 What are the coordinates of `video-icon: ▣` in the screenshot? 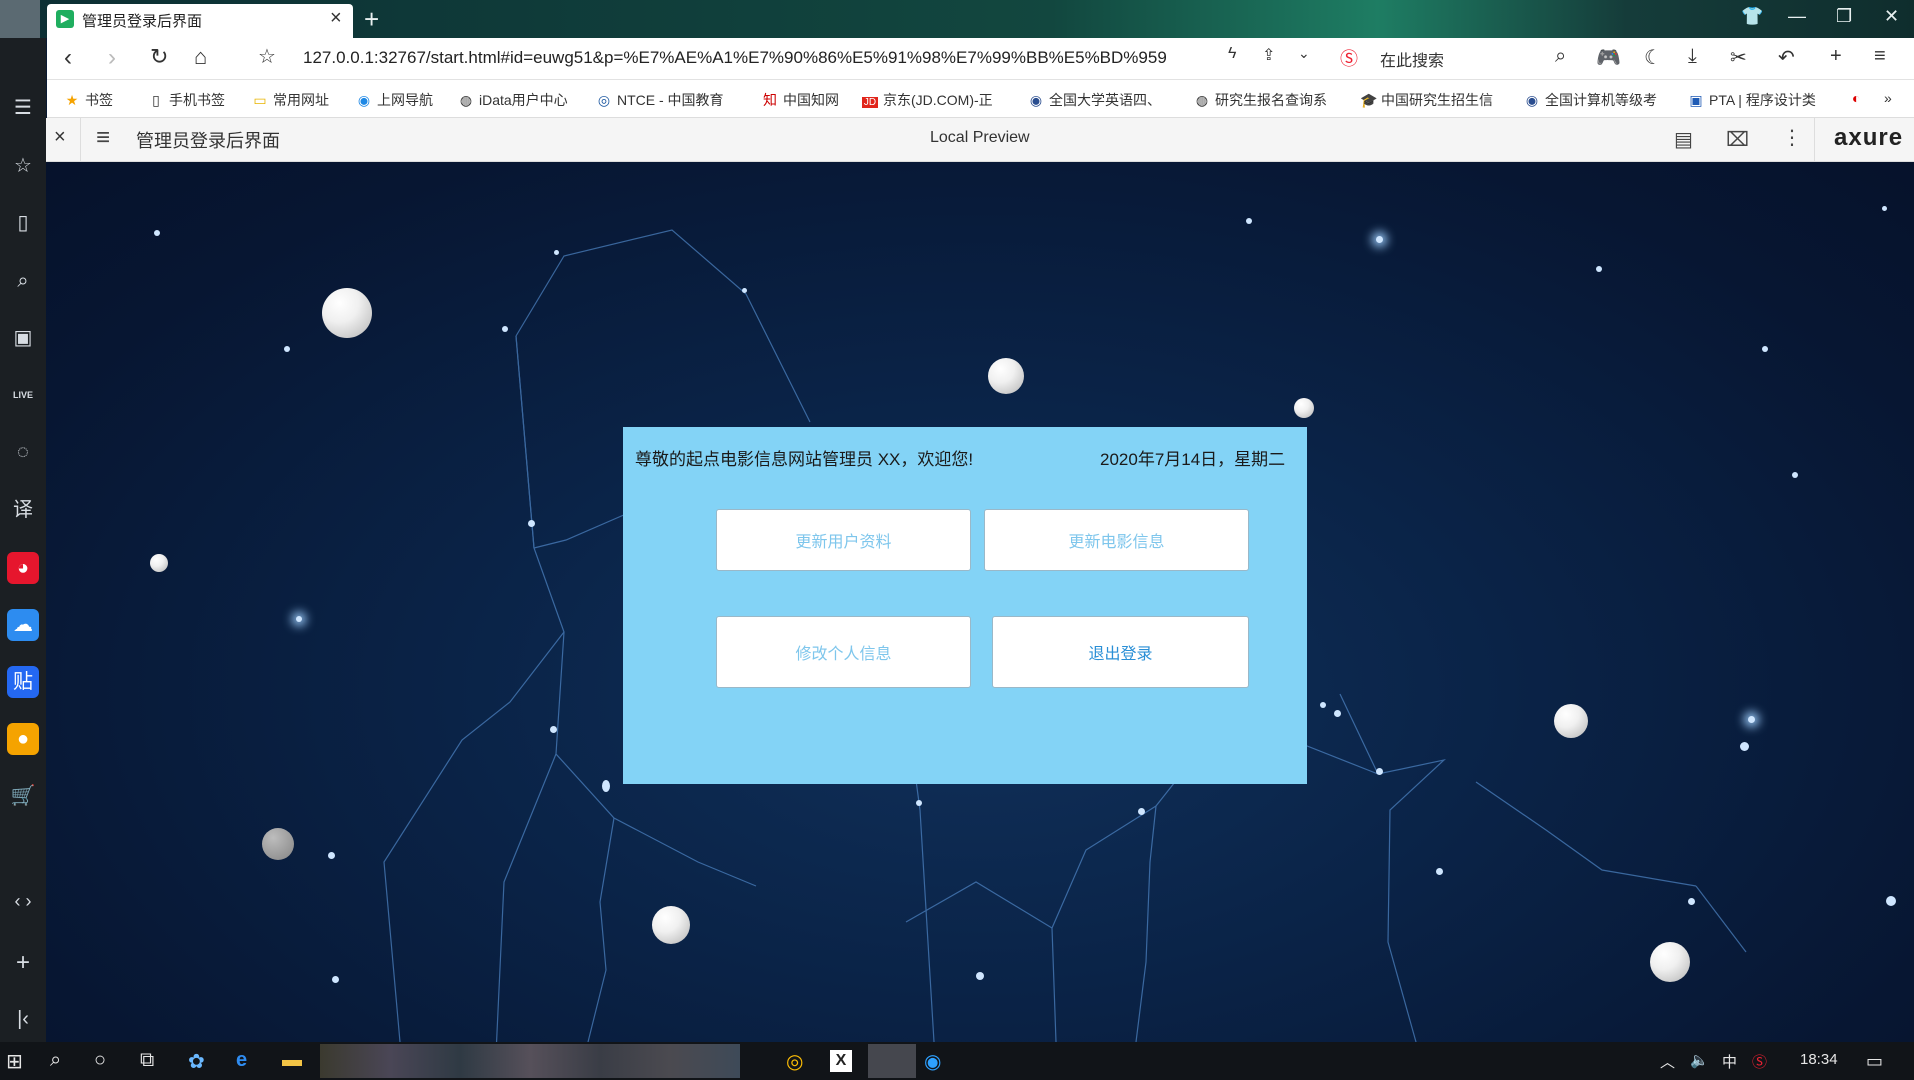 It's located at (23, 338).